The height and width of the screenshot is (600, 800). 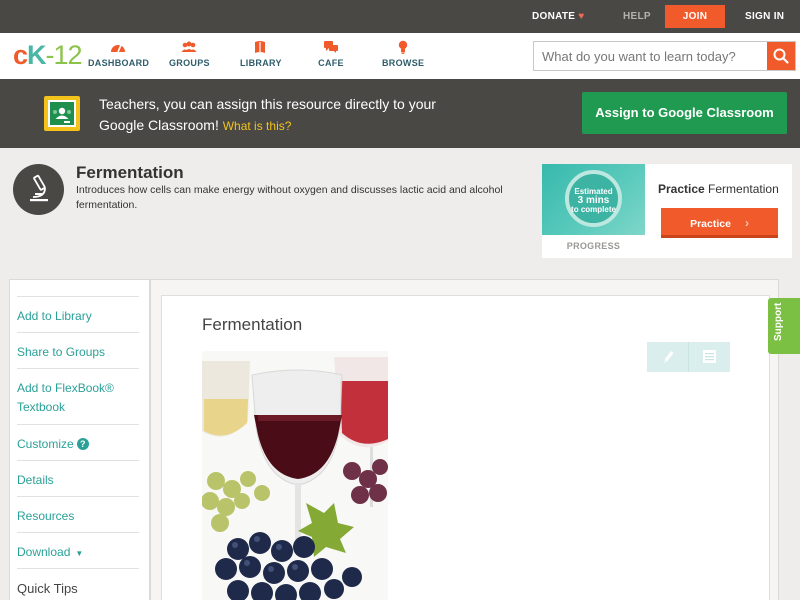 I want to click on pencil-icon, so click(x=668, y=359).